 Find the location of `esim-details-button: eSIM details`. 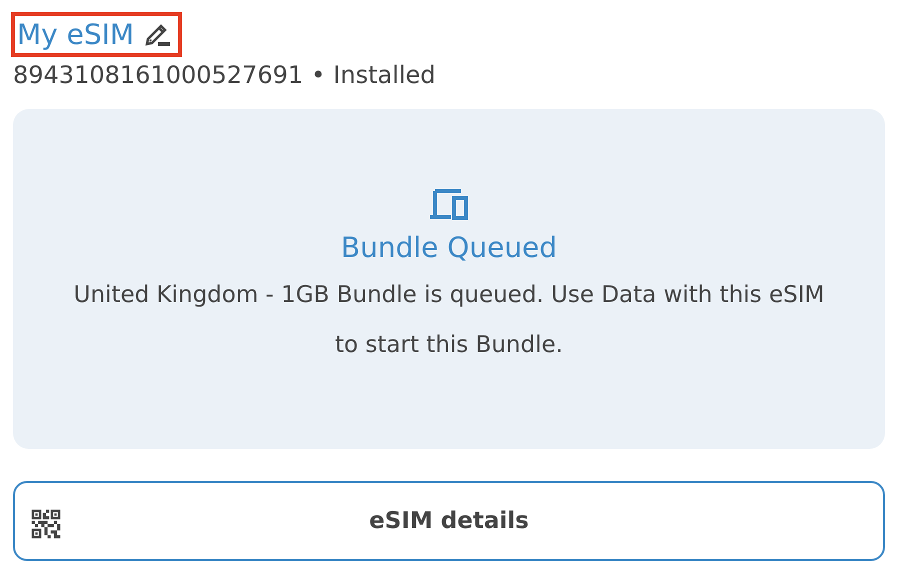

esim-details-button: eSIM details is located at coordinates (449, 521).